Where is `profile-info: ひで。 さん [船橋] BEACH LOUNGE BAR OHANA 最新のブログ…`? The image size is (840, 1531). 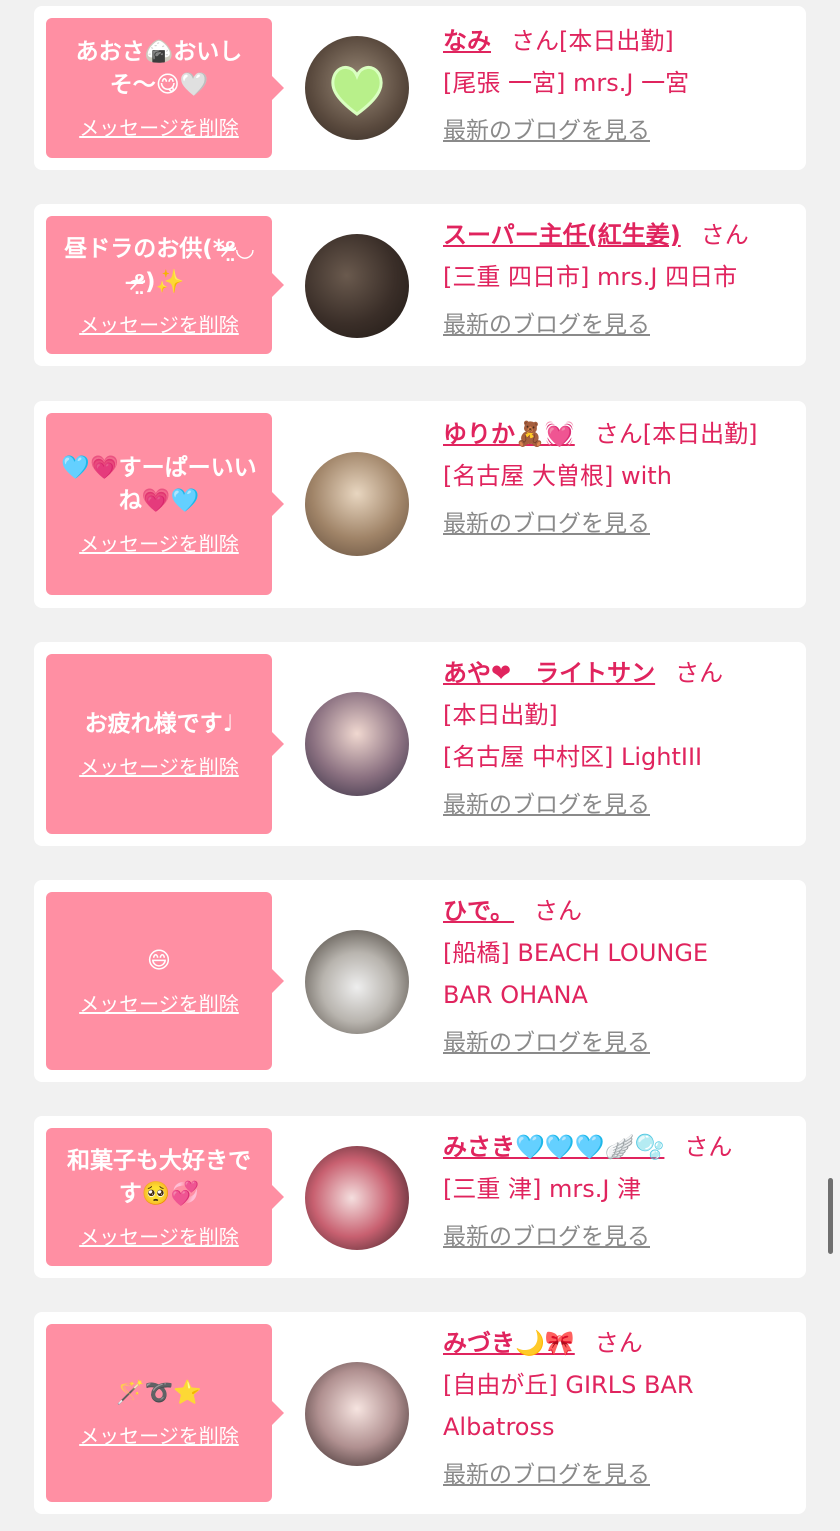
profile-info: ひで。 さん [船橋] BEACH LOUNGE BAR OHANA 最新のブログ… is located at coordinates (618, 977).